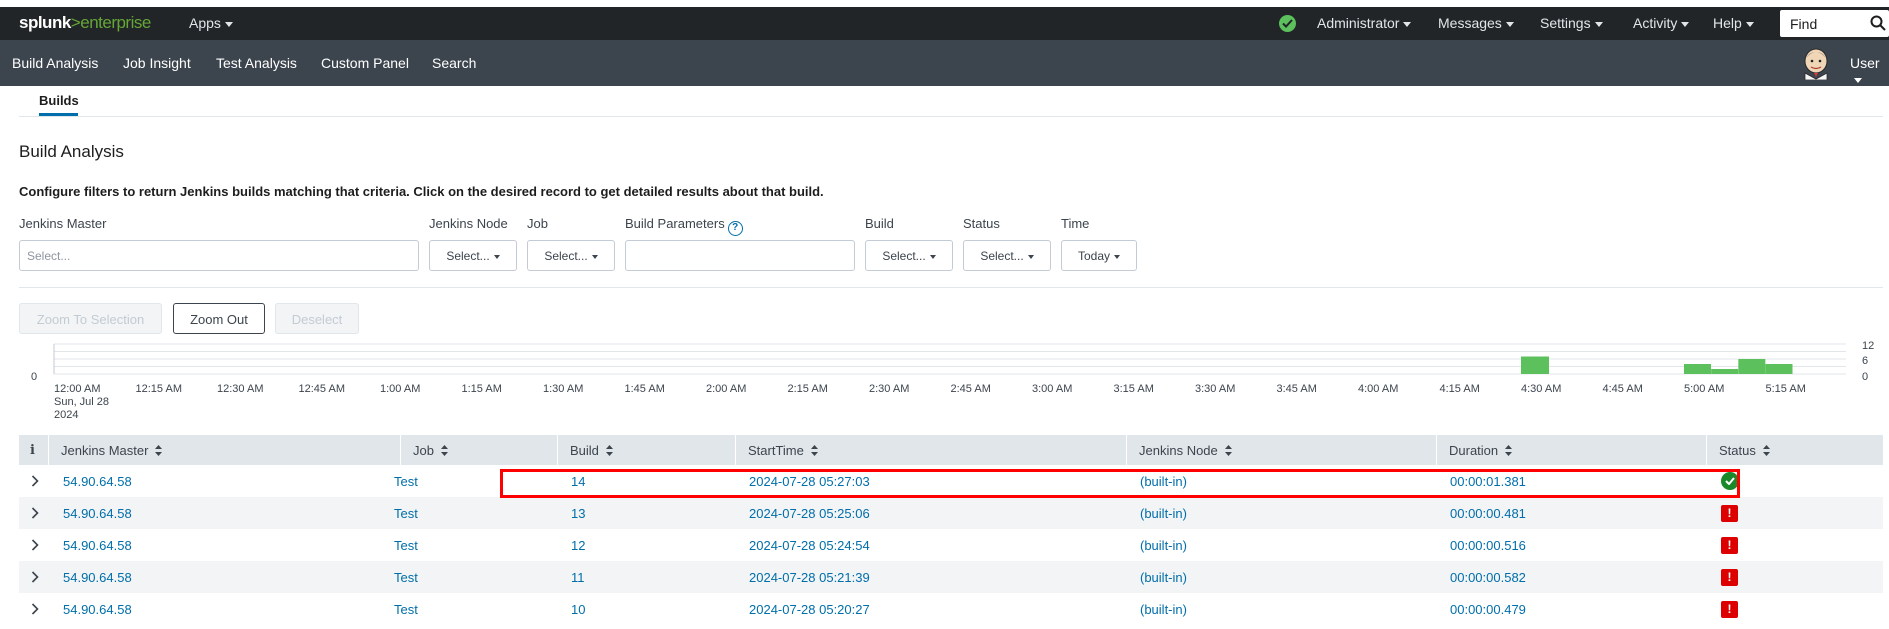 This screenshot has height=629, width=1889. Describe the element at coordinates (82, 402) in the screenshot. I see `timeline-date-label: Sun, Jul 28` at that location.